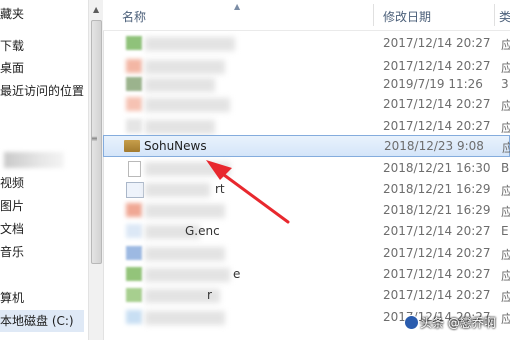 The width and height of the screenshot is (510, 340). Describe the element at coordinates (12, 298) in the screenshot. I see `nav-item-computer: 算机` at that location.